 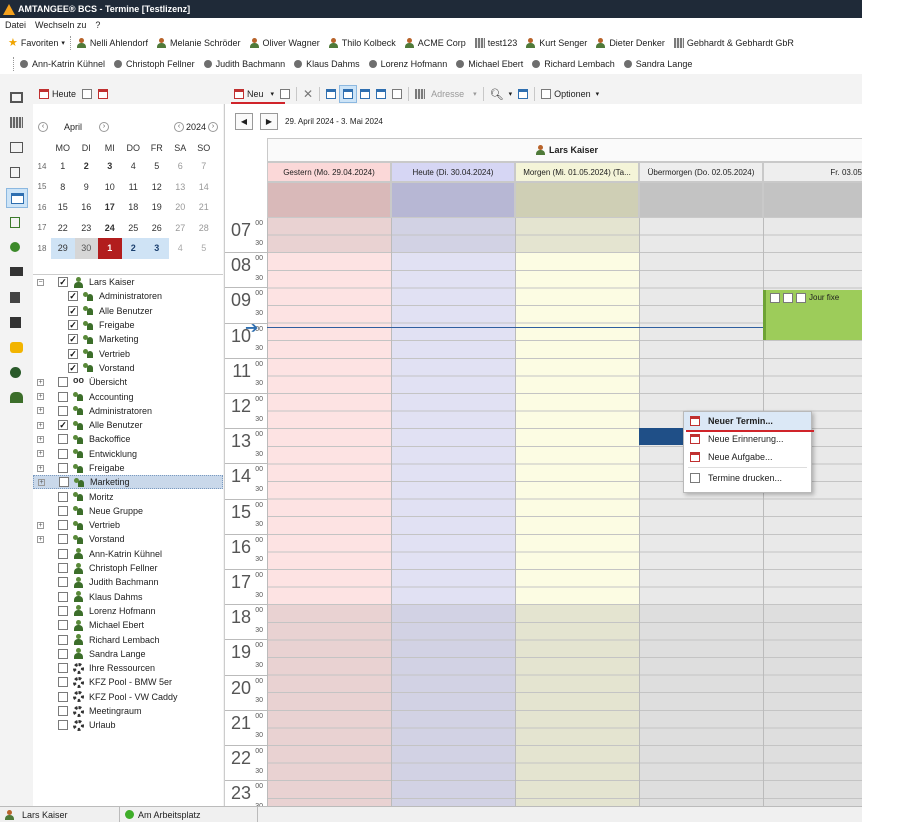 What do you see at coordinates (348, 94) in the screenshot?
I see `workweek-view-button` at bounding box center [348, 94].